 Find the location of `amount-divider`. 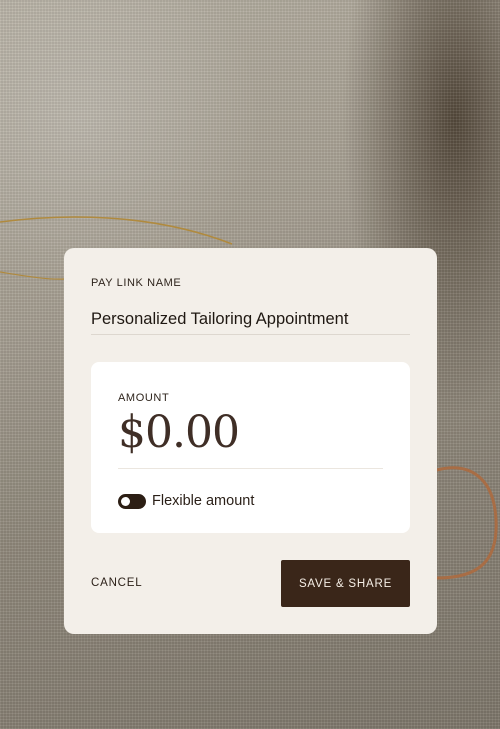

amount-divider is located at coordinates (250, 468).